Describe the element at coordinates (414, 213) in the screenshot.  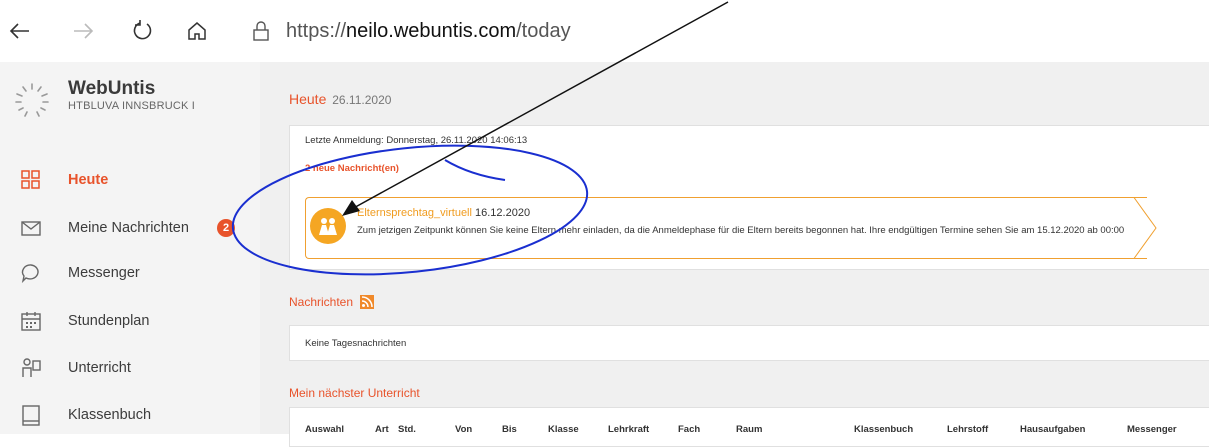
I see `notice-title: Elternsprechtag_virtuell` at that location.